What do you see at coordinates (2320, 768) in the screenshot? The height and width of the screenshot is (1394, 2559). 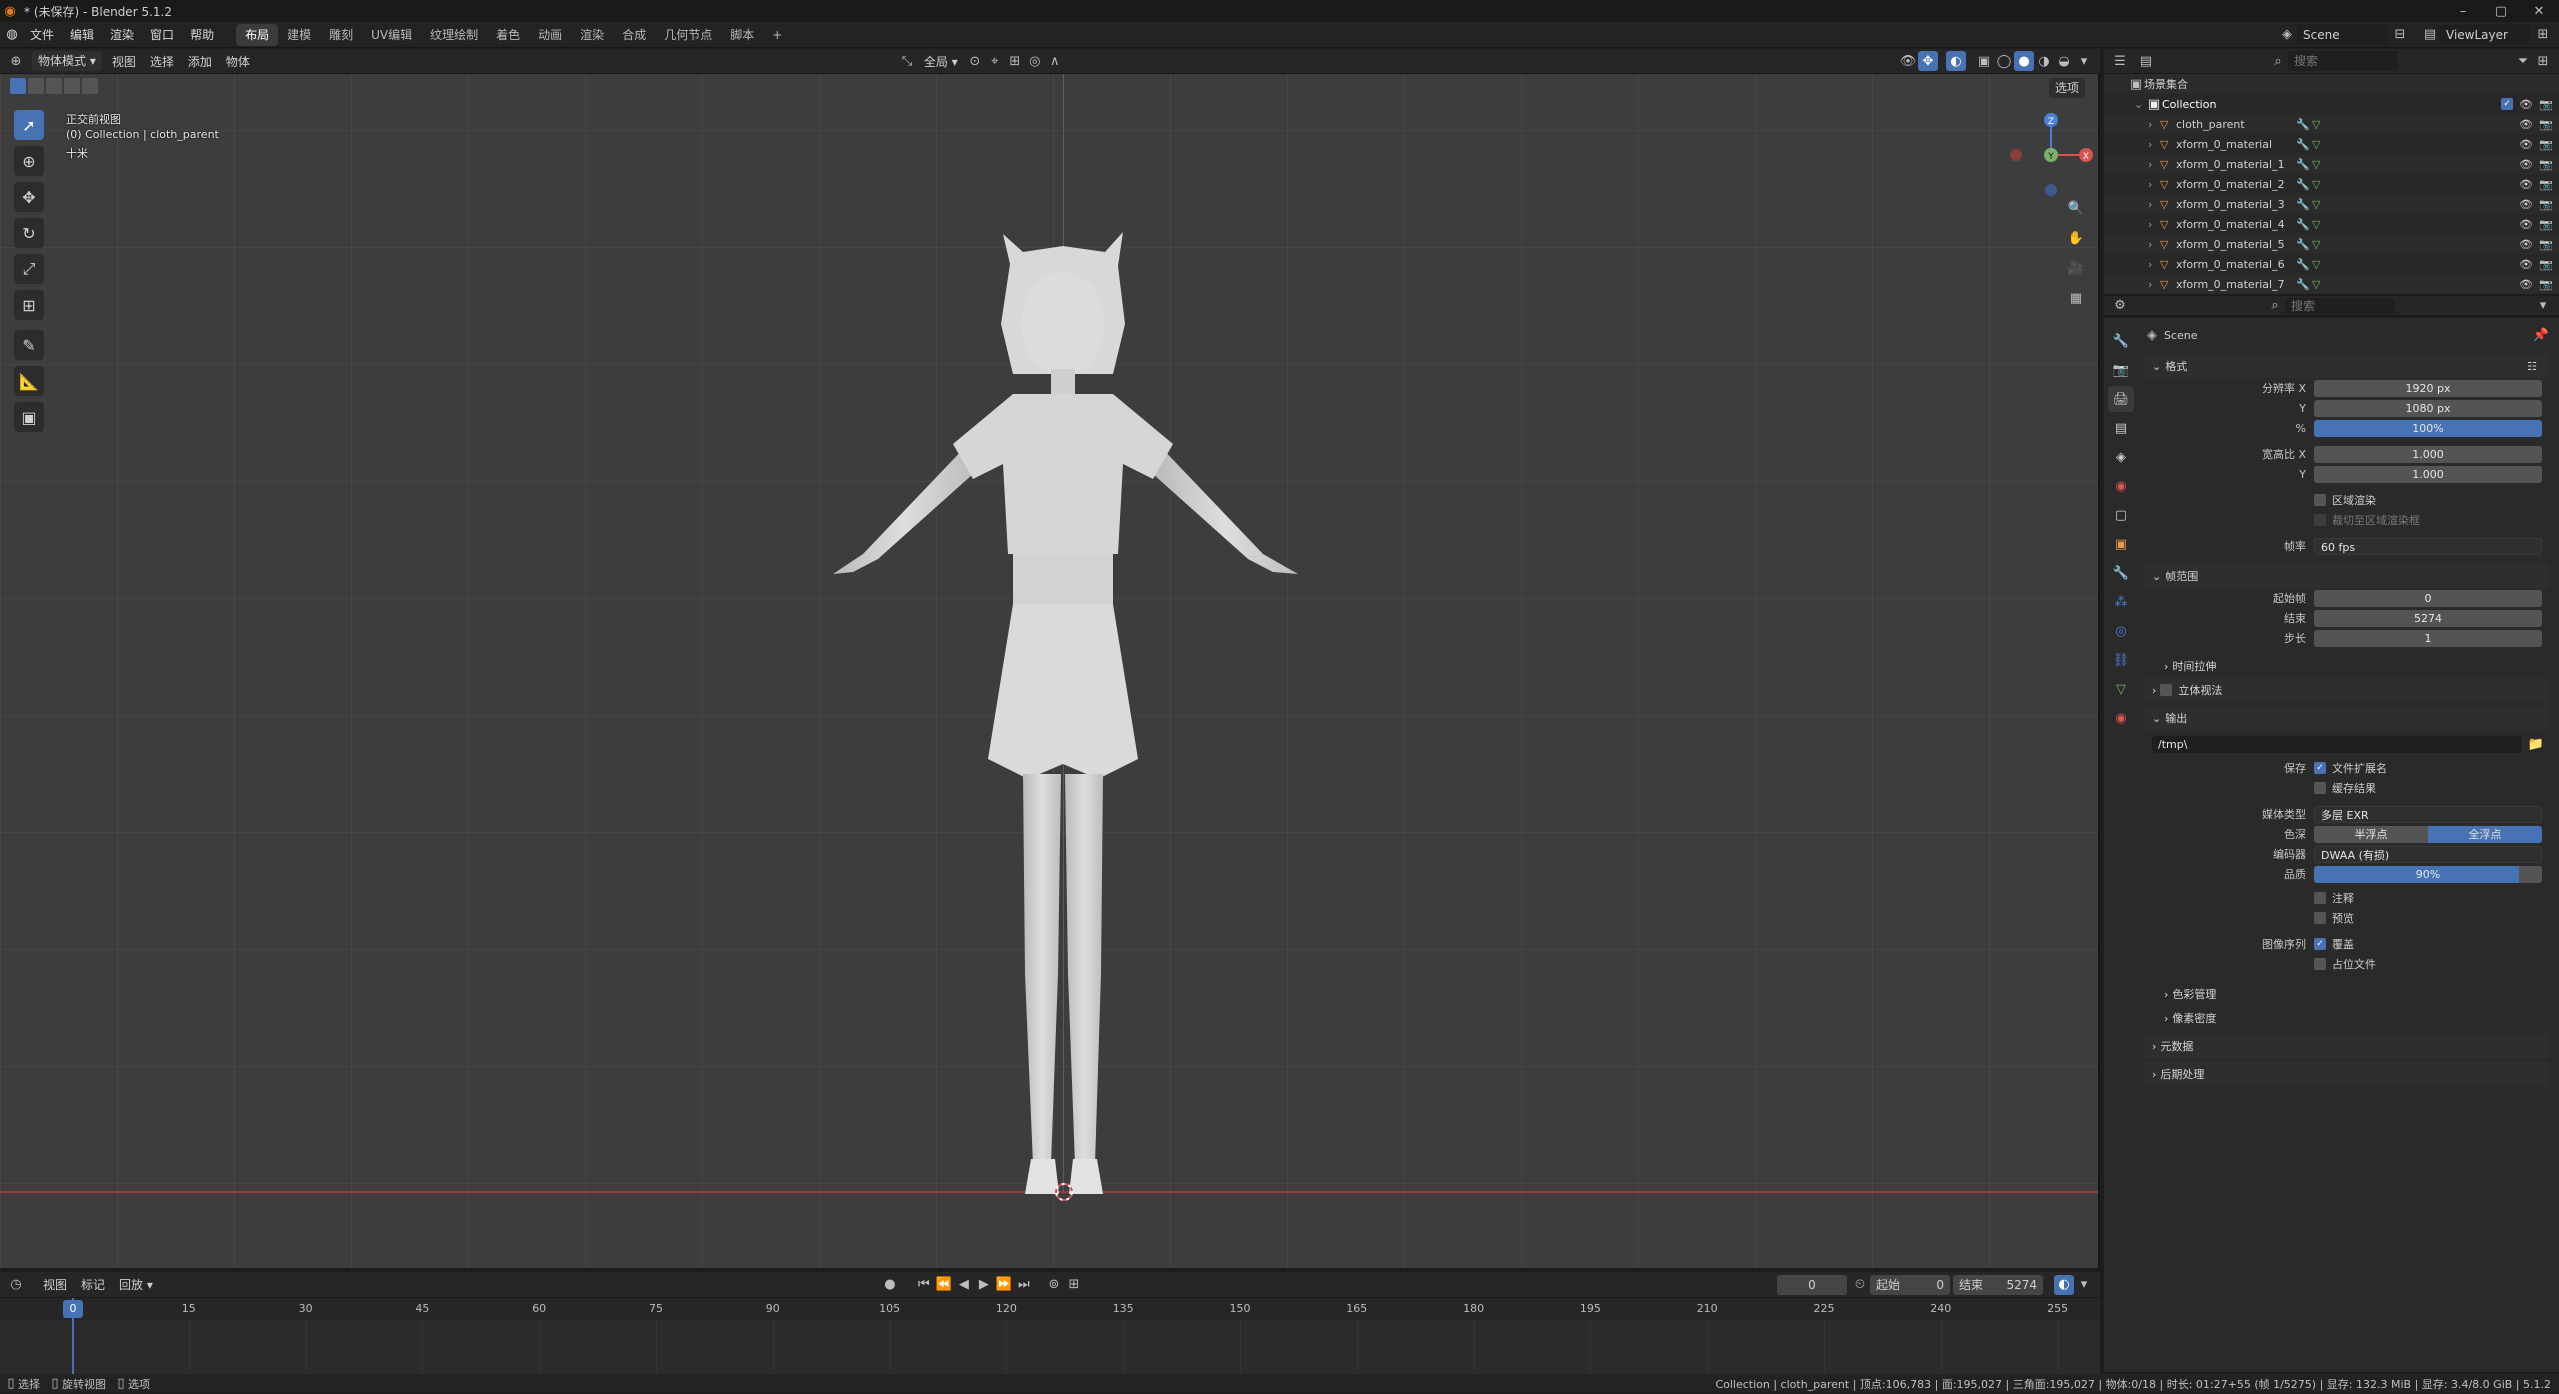 I see `file-ext-checkbox: ✓` at bounding box center [2320, 768].